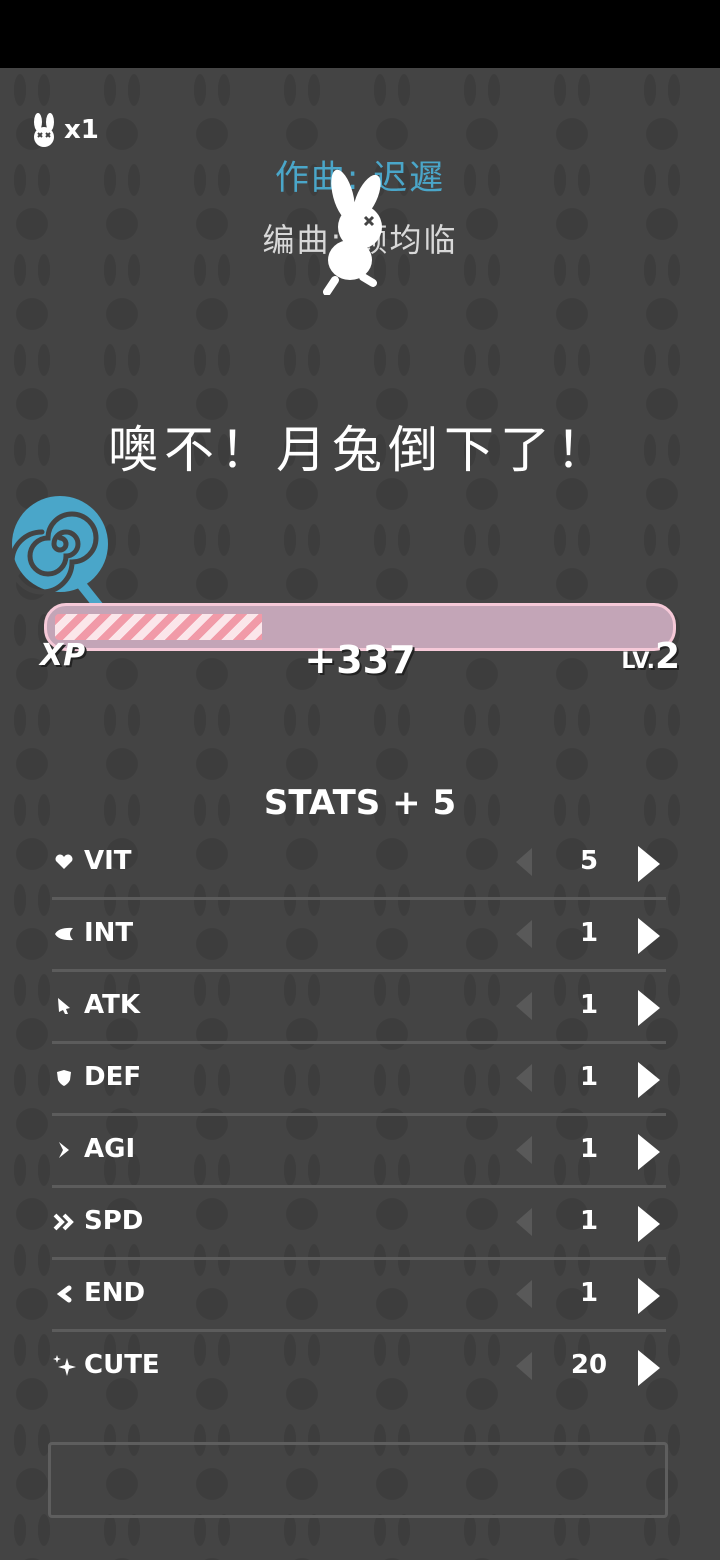 The width and height of the screenshot is (720, 1560). Describe the element at coordinates (667, 656) in the screenshot. I see `level-value: 2` at that location.